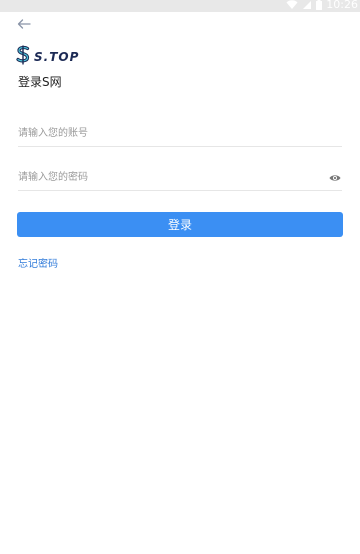 The width and height of the screenshot is (360, 554). Describe the element at coordinates (168, 177) in the screenshot. I see `password-input` at that location.